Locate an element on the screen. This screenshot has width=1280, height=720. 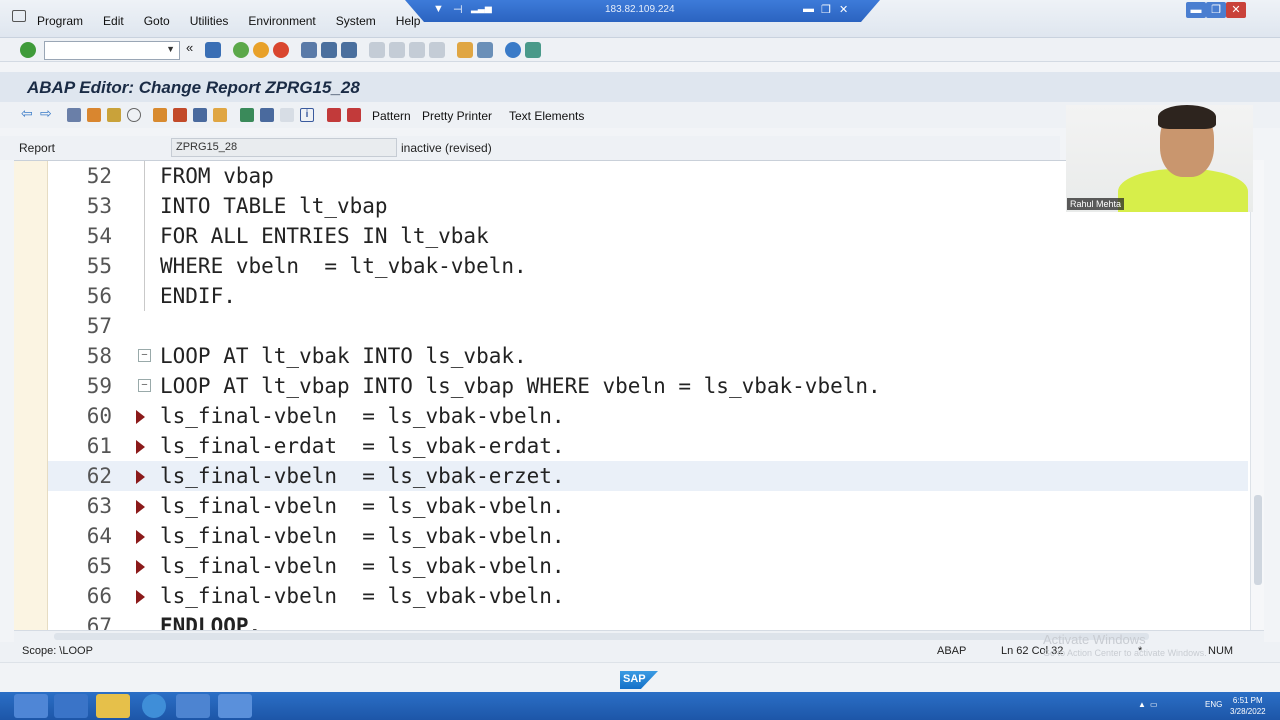
menu-edit: Edit is located at coordinates (113, 21).